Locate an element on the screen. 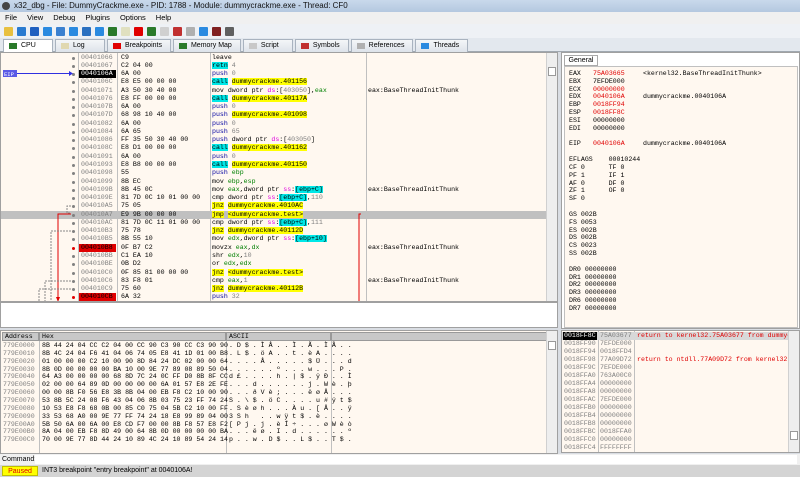 The width and height of the screenshot is (800, 477). stack-row: 0018FFB4 00000000 is located at coordinates (676, 416).